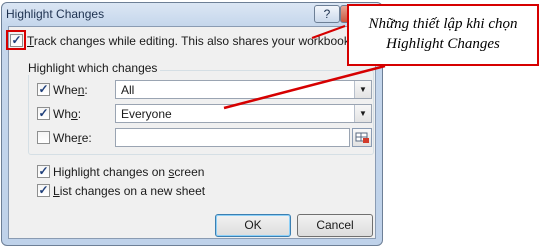 The image size is (543, 251). Describe the element at coordinates (304, 87) in the screenshot. I see `arrow-to-options` at that location.